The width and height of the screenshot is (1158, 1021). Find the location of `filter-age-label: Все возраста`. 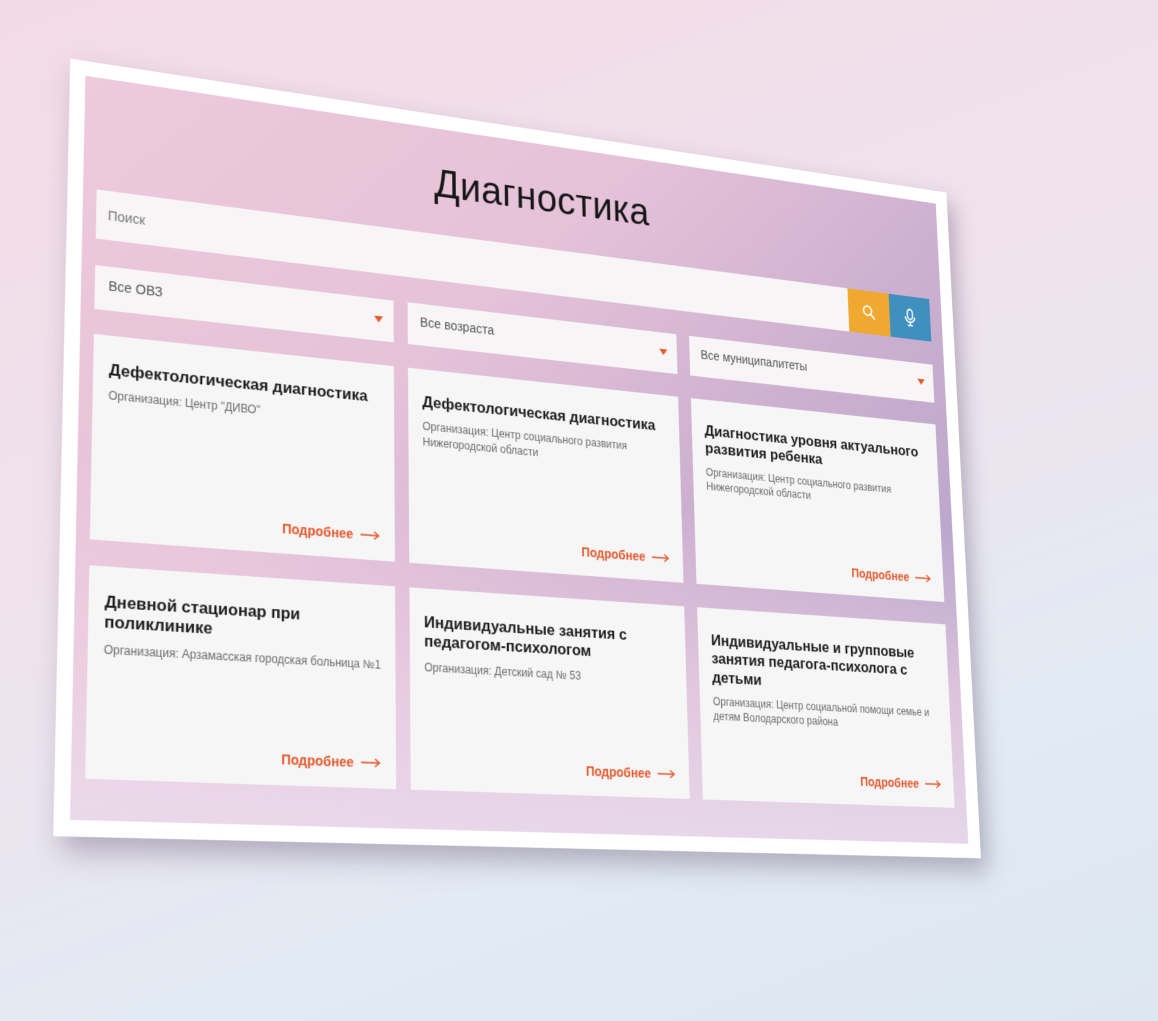

filter-age-label: Все возраста is located at coordinates (457, 326).